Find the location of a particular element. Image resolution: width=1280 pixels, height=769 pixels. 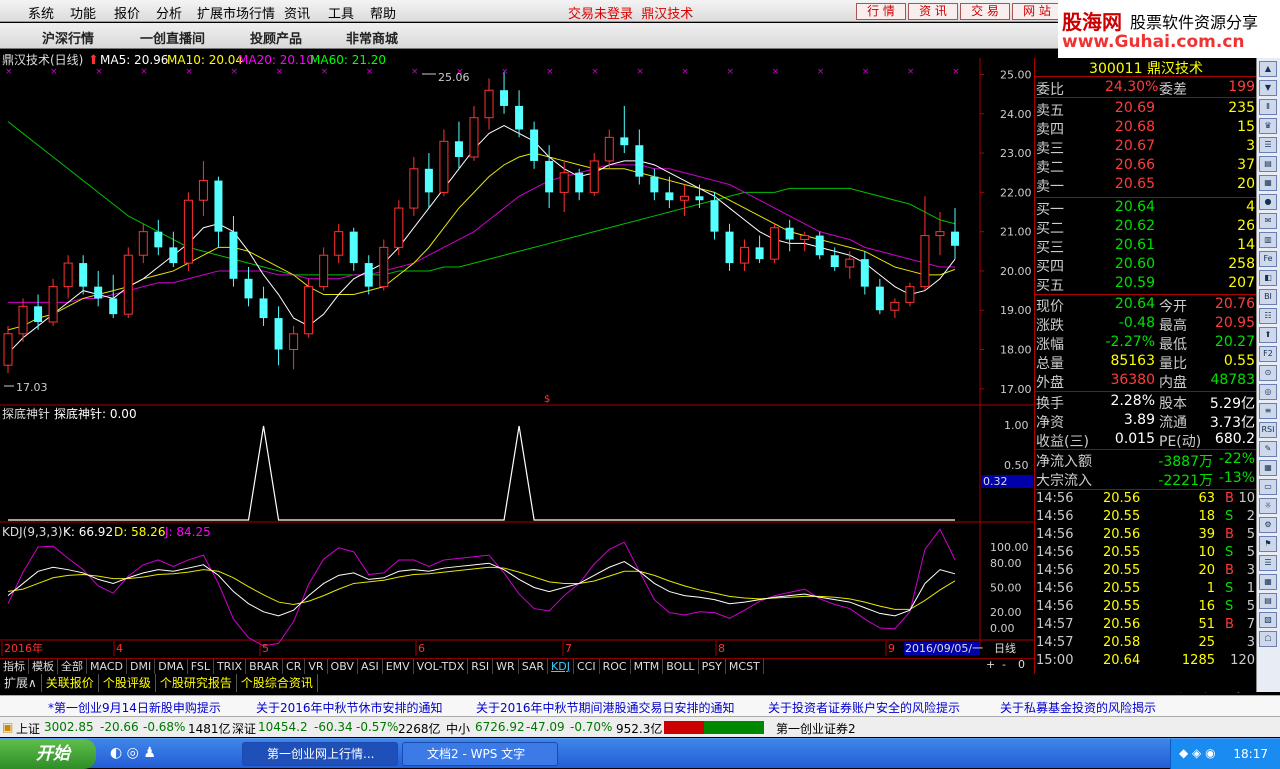

side-tool-icon: ☼ is located at coordinates (1268, 506).